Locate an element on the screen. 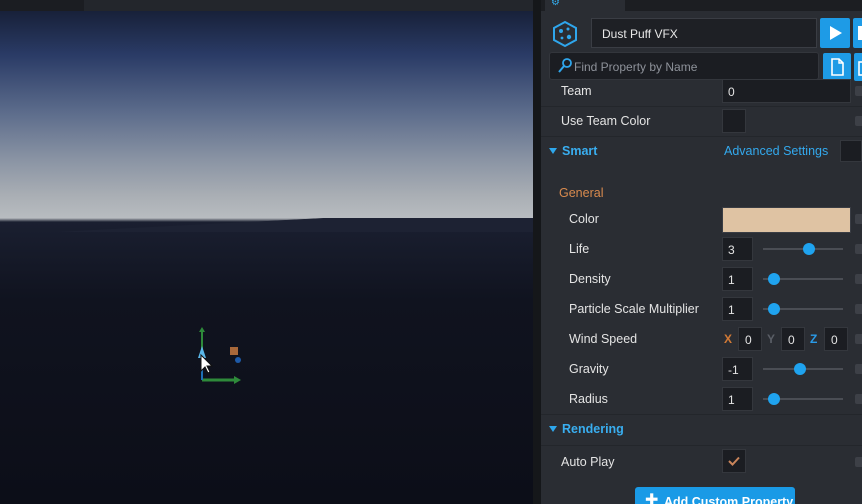 Image resolution: width=862 pixels, height=504 pixels. search-input is located at coordinates (694, 67).